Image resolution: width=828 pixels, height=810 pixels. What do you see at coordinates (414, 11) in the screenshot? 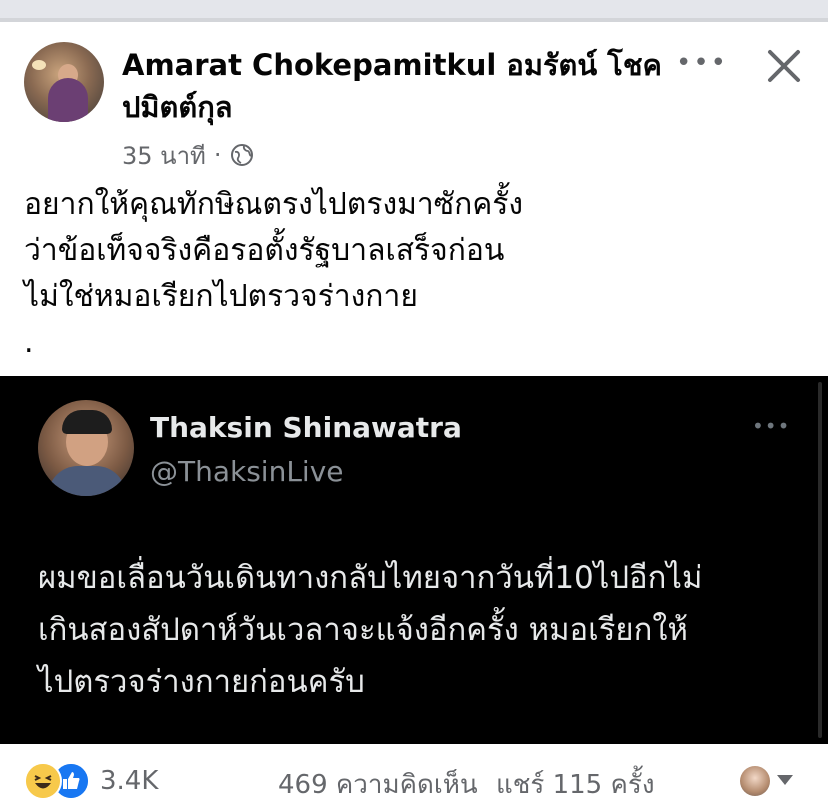
I see `feed-divider` at bounding box center [414, 11].